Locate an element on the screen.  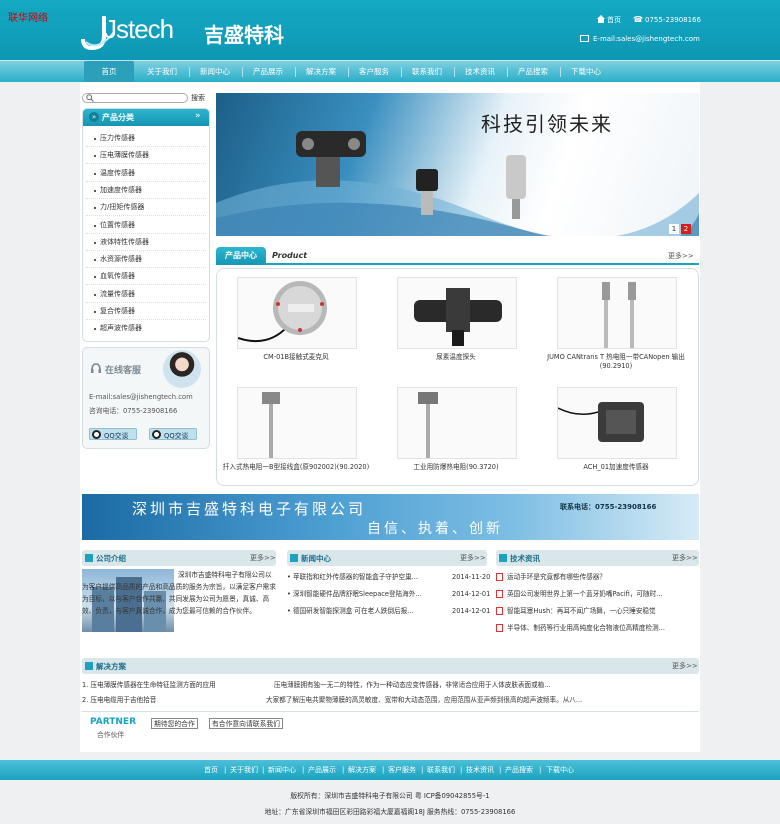
news-more-link: 更多>> is located at coordinates (473, 558).